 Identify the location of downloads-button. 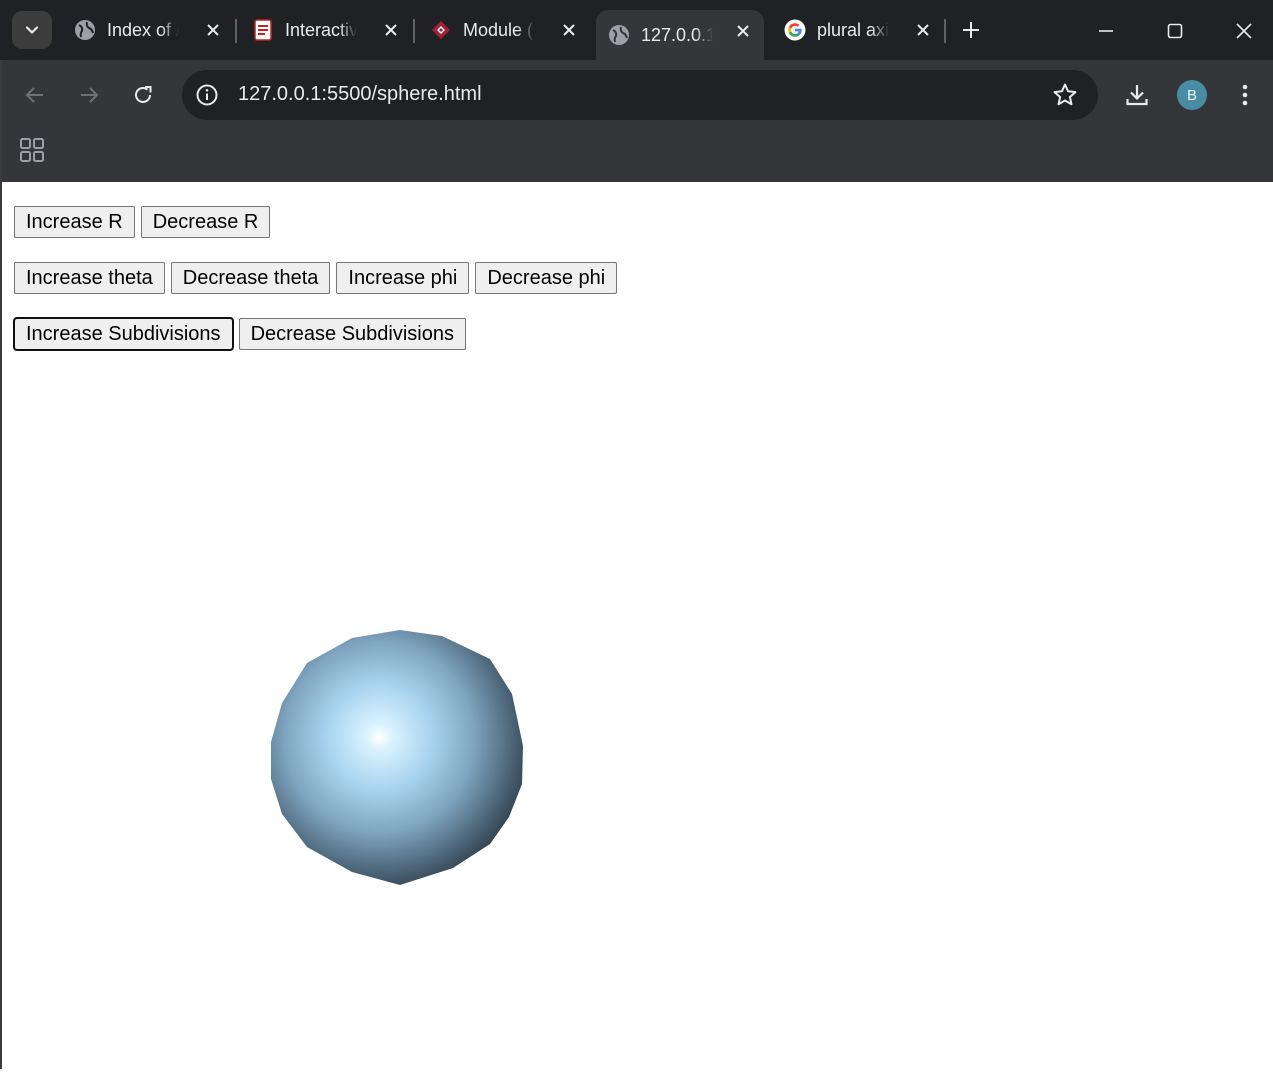
(1137, 95).